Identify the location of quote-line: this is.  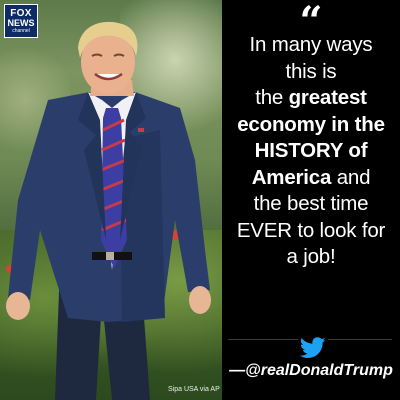
(311, 72).